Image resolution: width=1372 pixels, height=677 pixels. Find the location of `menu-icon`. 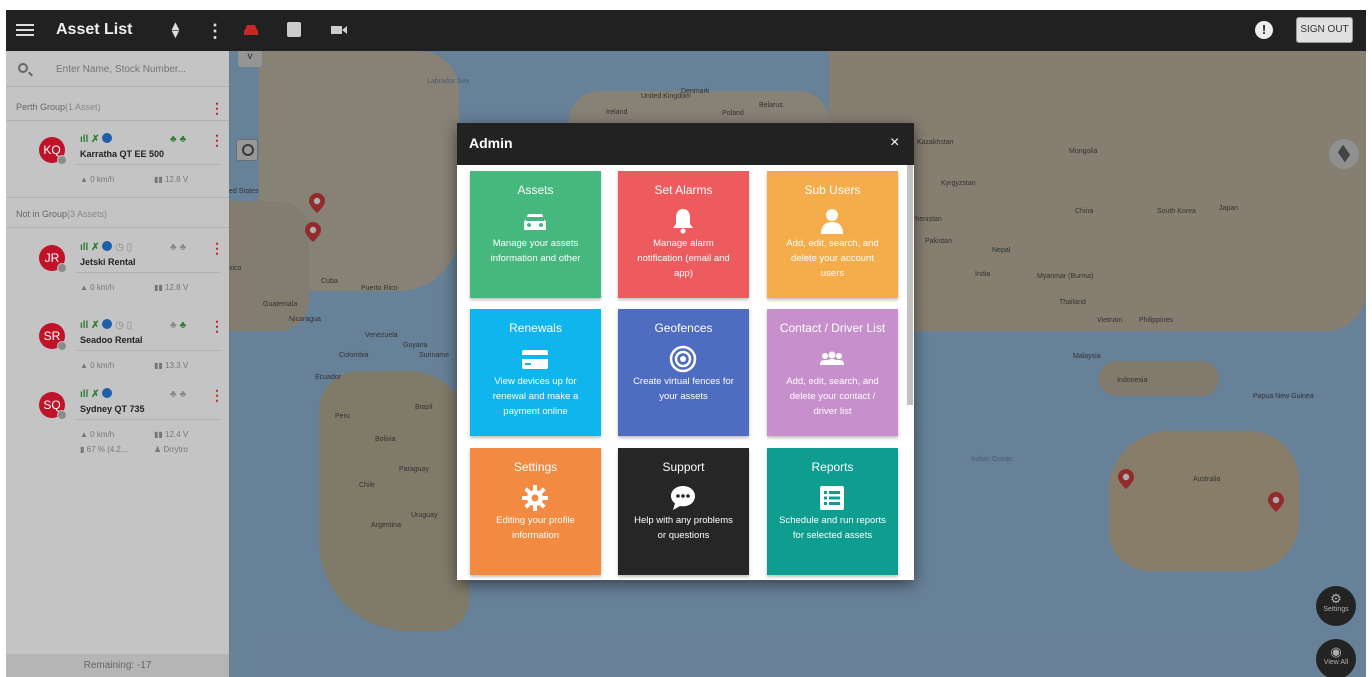

menu-icon is located at coordinates (25, 30).